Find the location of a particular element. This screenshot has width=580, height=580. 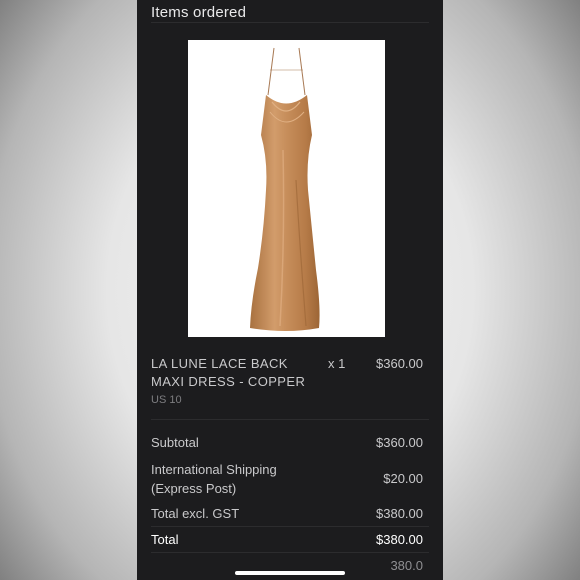

shipping-label-line1: International Shipping is located at coordinates (214, 469).